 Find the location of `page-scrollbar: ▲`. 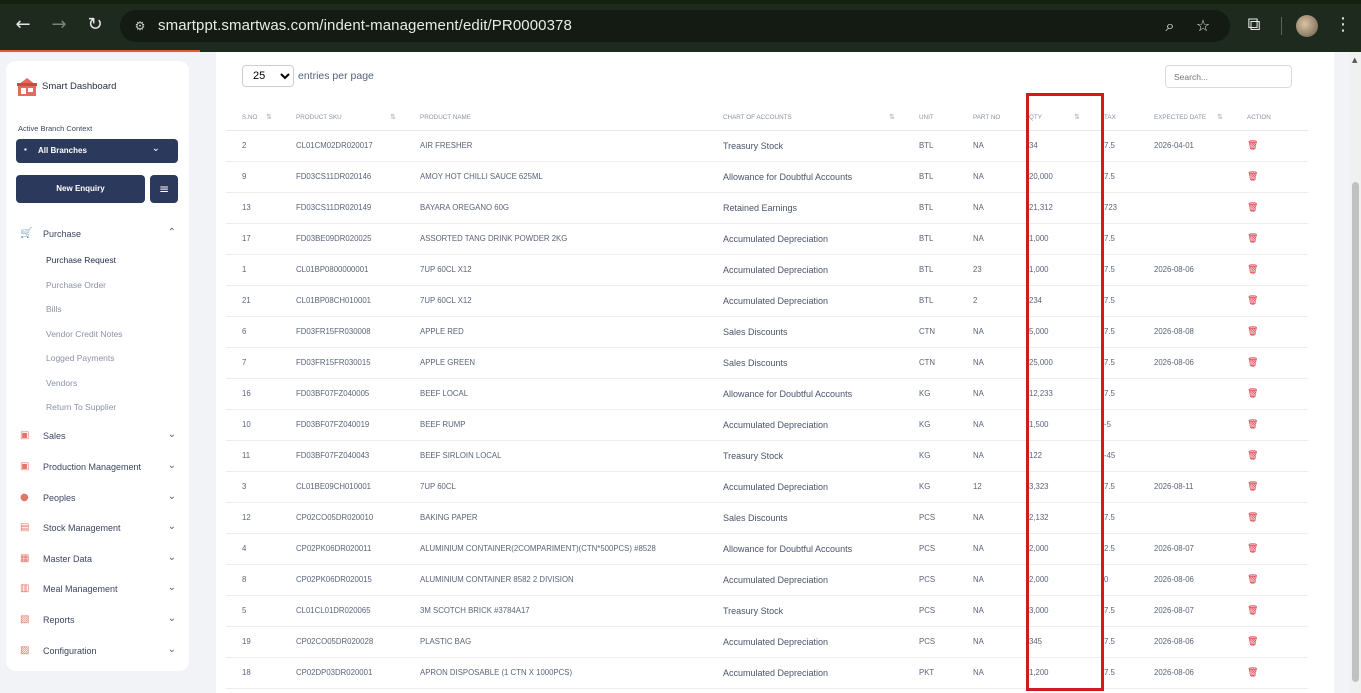

page-scrollbar: ▲ is located at coordinates (1355, 372).